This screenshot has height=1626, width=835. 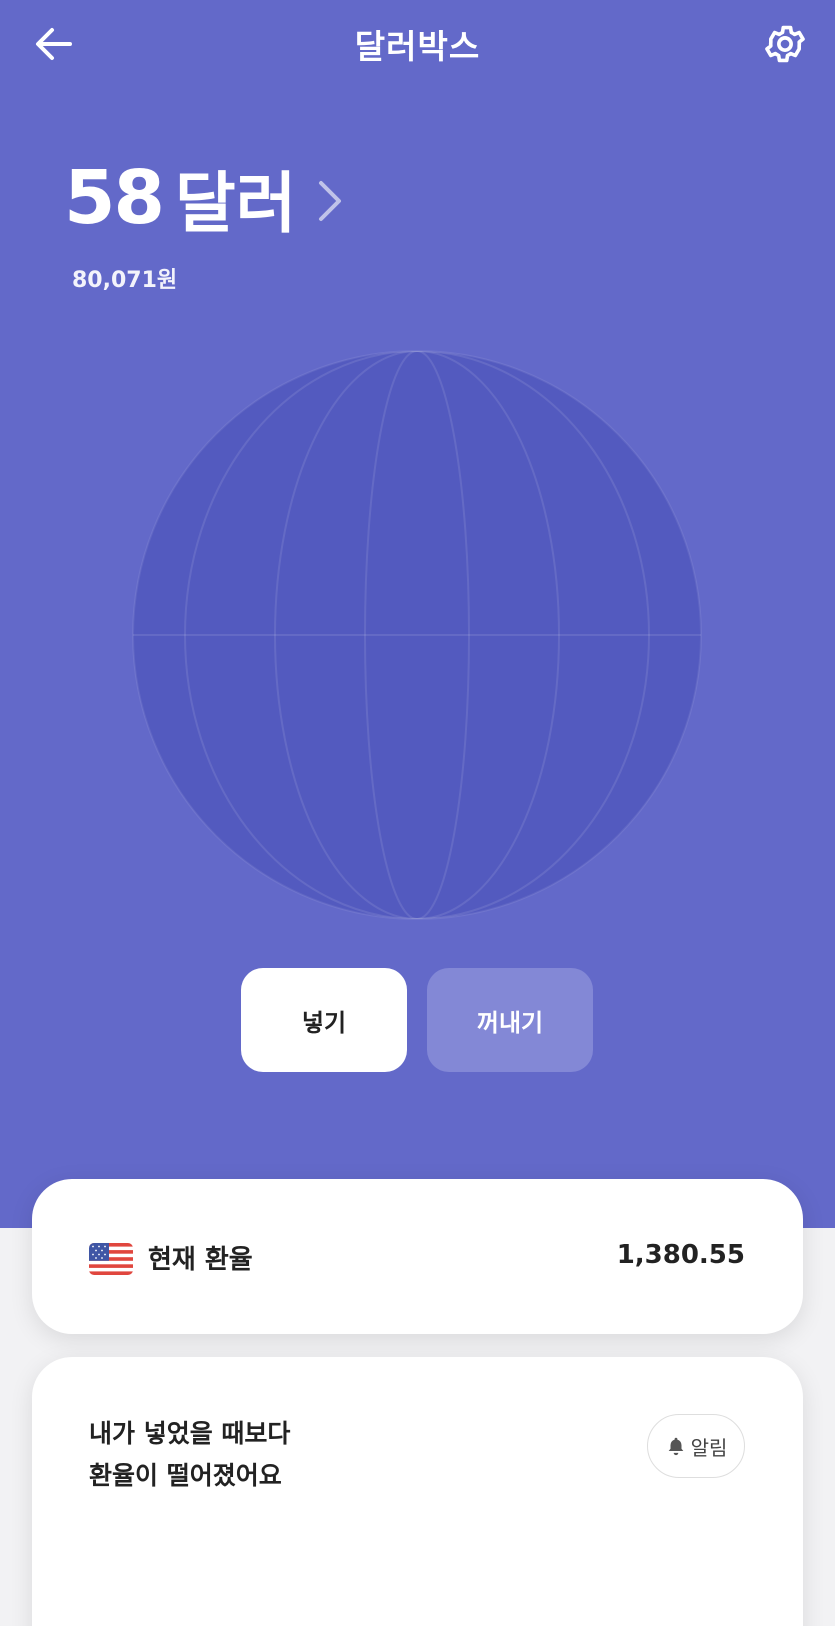 I want to click on top-bar: 달러박스, so click(x=417, y=44).